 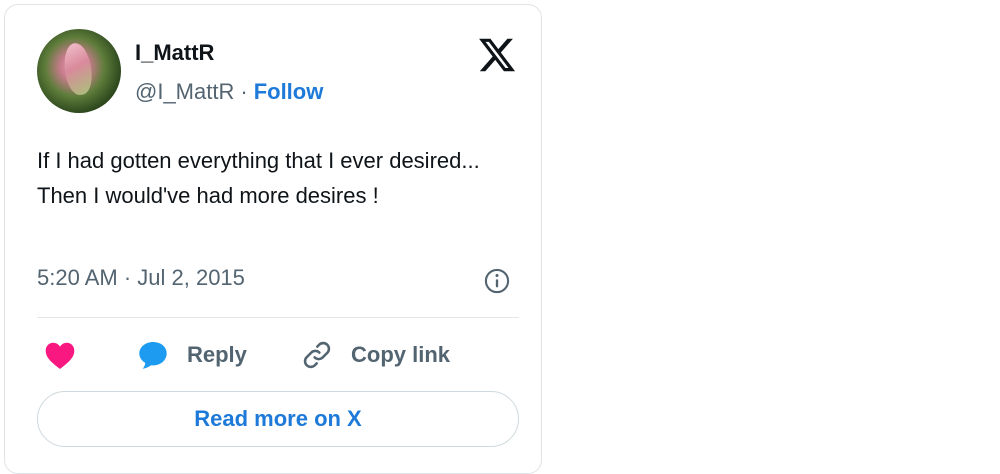 I want to click on flower-bud-image, so click(x=78, y=69).